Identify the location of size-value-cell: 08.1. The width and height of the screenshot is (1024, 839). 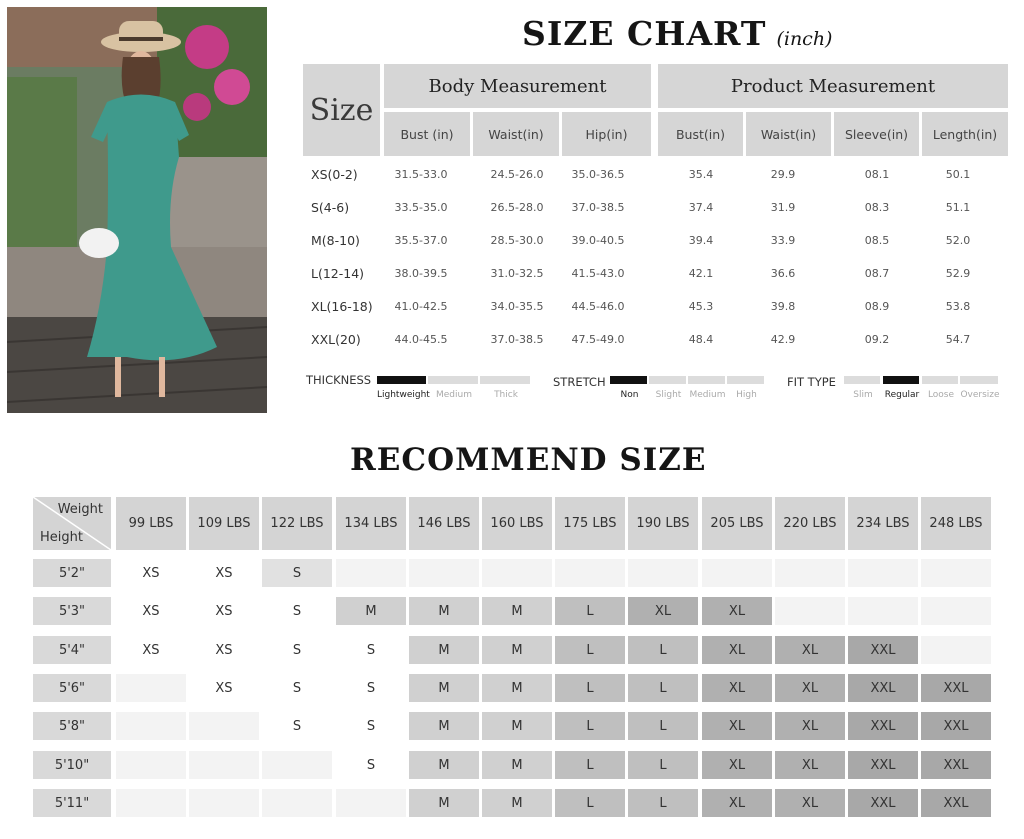
(877, 174).